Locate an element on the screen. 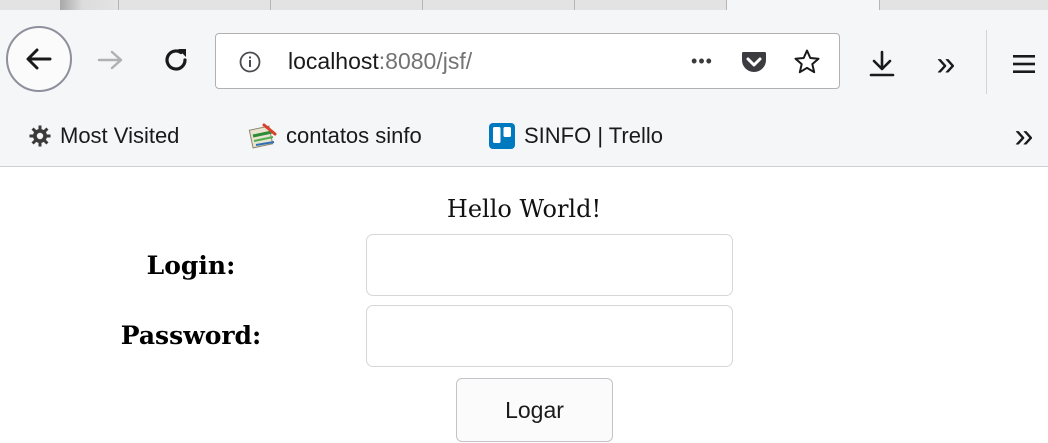 This screenshot has width=1048, height=443. forward-button is located at coordinates (110, 60).